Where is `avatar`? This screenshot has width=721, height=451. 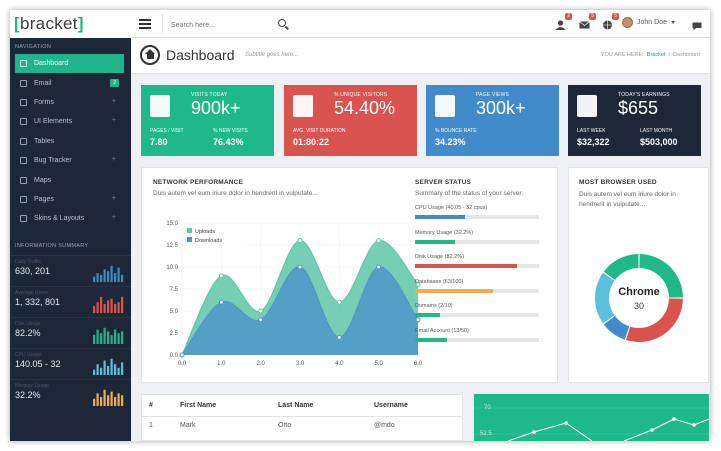 avatar is located at coordinates (627, 22).